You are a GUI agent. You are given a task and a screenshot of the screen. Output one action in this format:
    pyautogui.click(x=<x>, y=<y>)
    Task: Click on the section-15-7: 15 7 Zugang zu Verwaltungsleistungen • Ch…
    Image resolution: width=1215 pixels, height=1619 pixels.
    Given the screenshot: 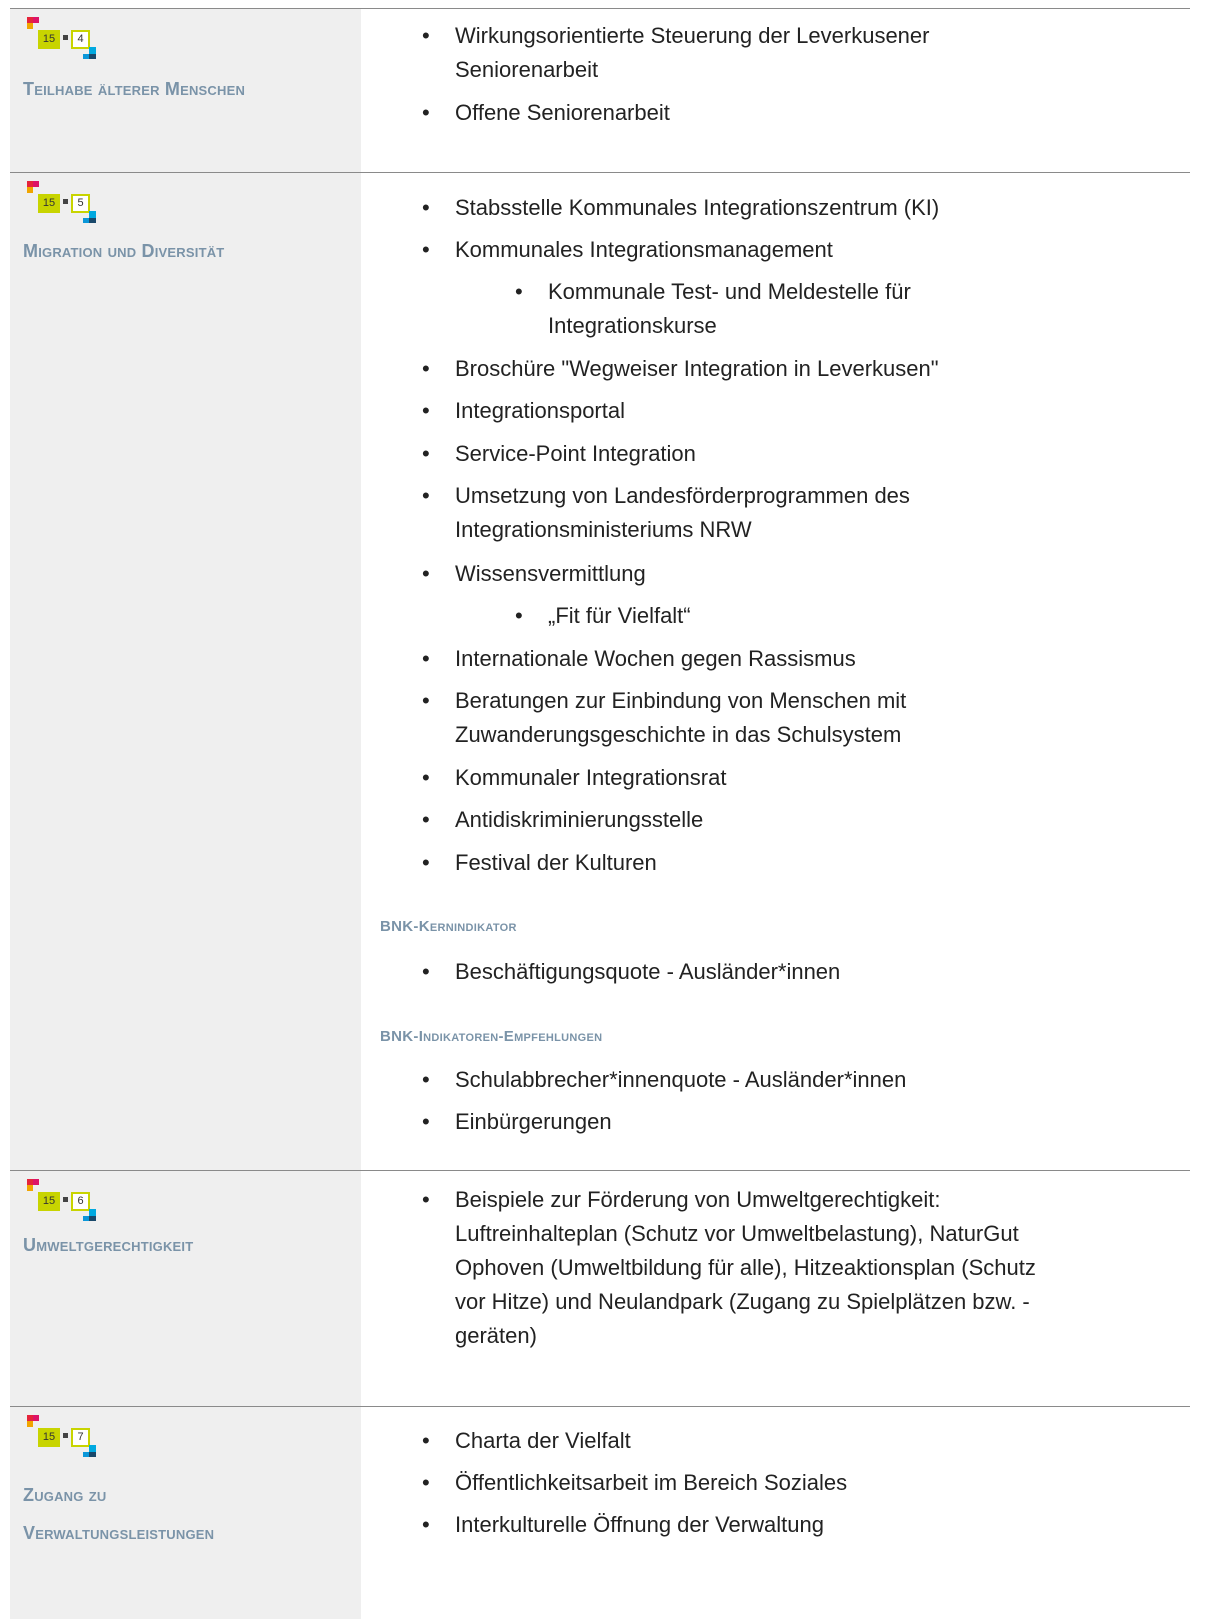 What is the action you would take?
    pyautogui.click(x=600, y=1512)
    